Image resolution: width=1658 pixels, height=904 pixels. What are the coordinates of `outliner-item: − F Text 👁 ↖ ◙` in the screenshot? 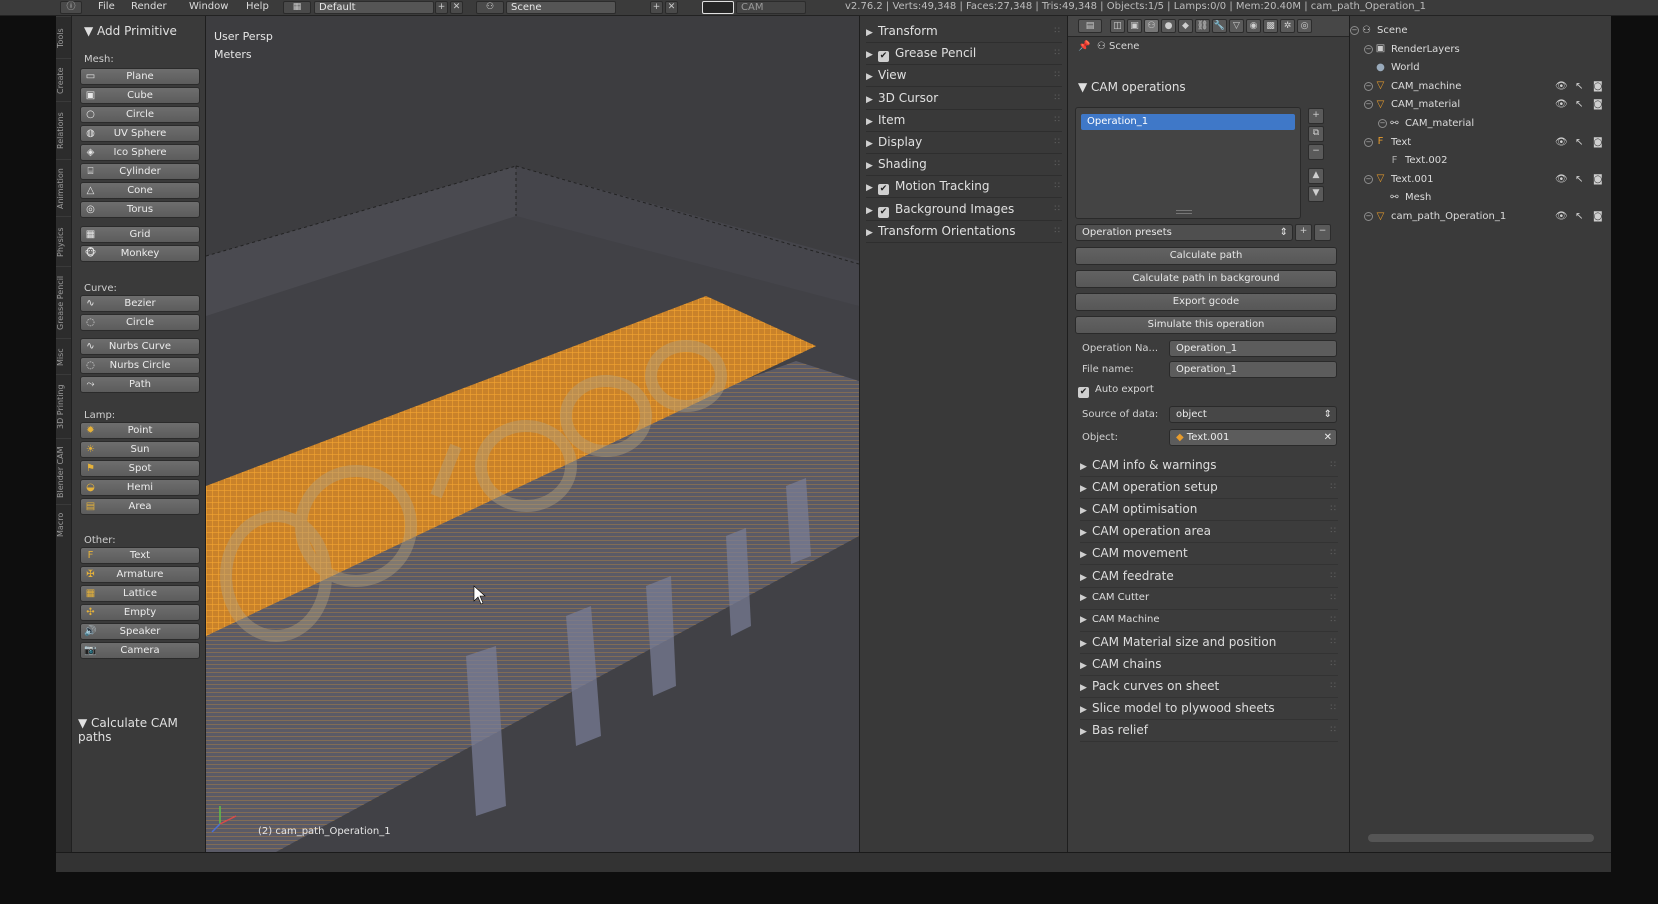 It's located at (1481, 142).